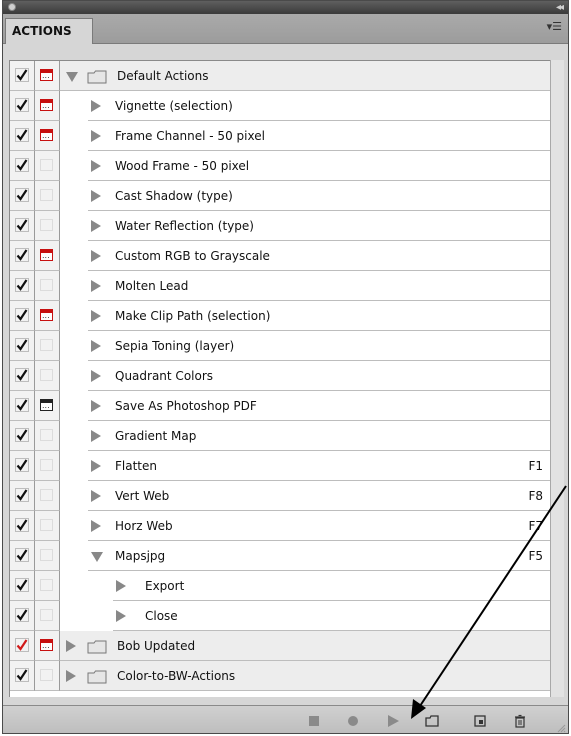 The width and height of the screenshot is (571, 736). What do you see at coordinates (280, 346) in the screenshot?
I see `action-row: Sepia Toning (layer)` at bounding box center [280, 346].